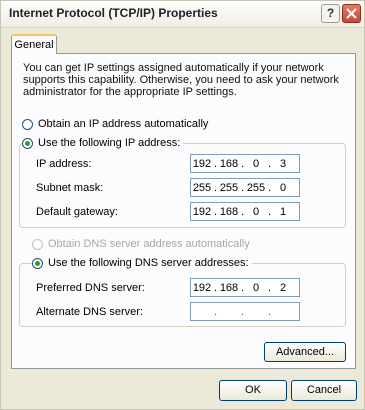 The image size is (365, 410). I want to click on use-dns-option: Use the following DNS server addresses:, so click(142, 263).